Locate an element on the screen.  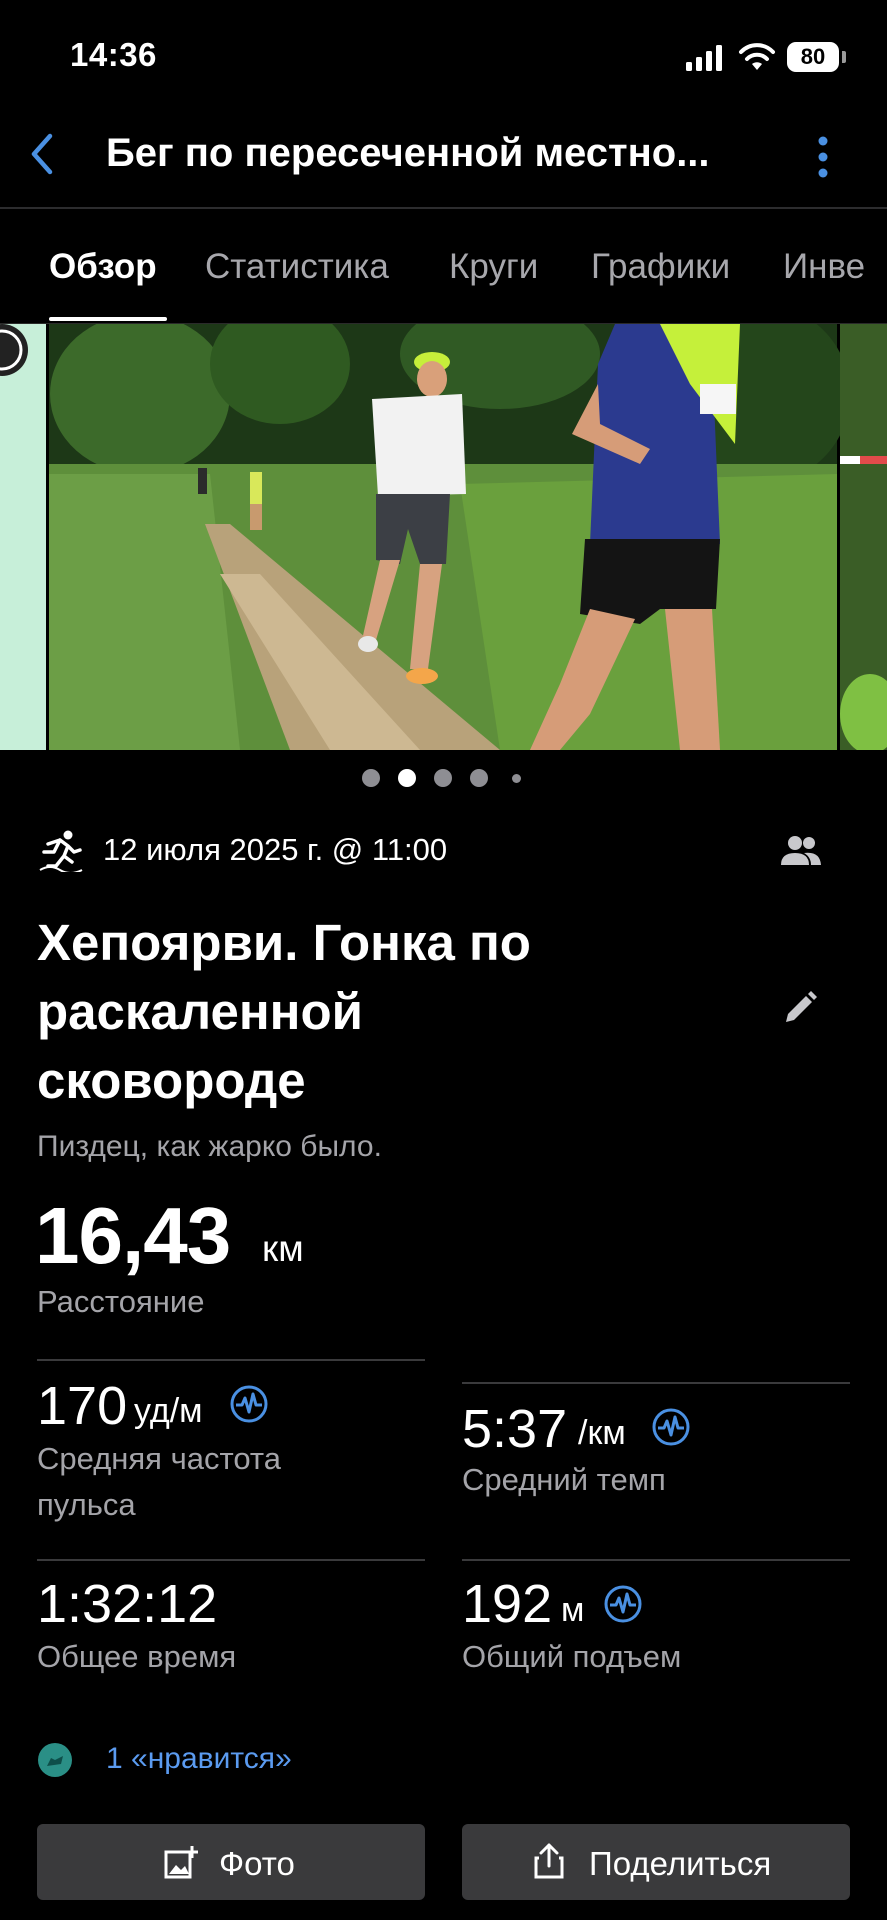
avg-hr-value: 170 is located at coordinates (82, 1406).